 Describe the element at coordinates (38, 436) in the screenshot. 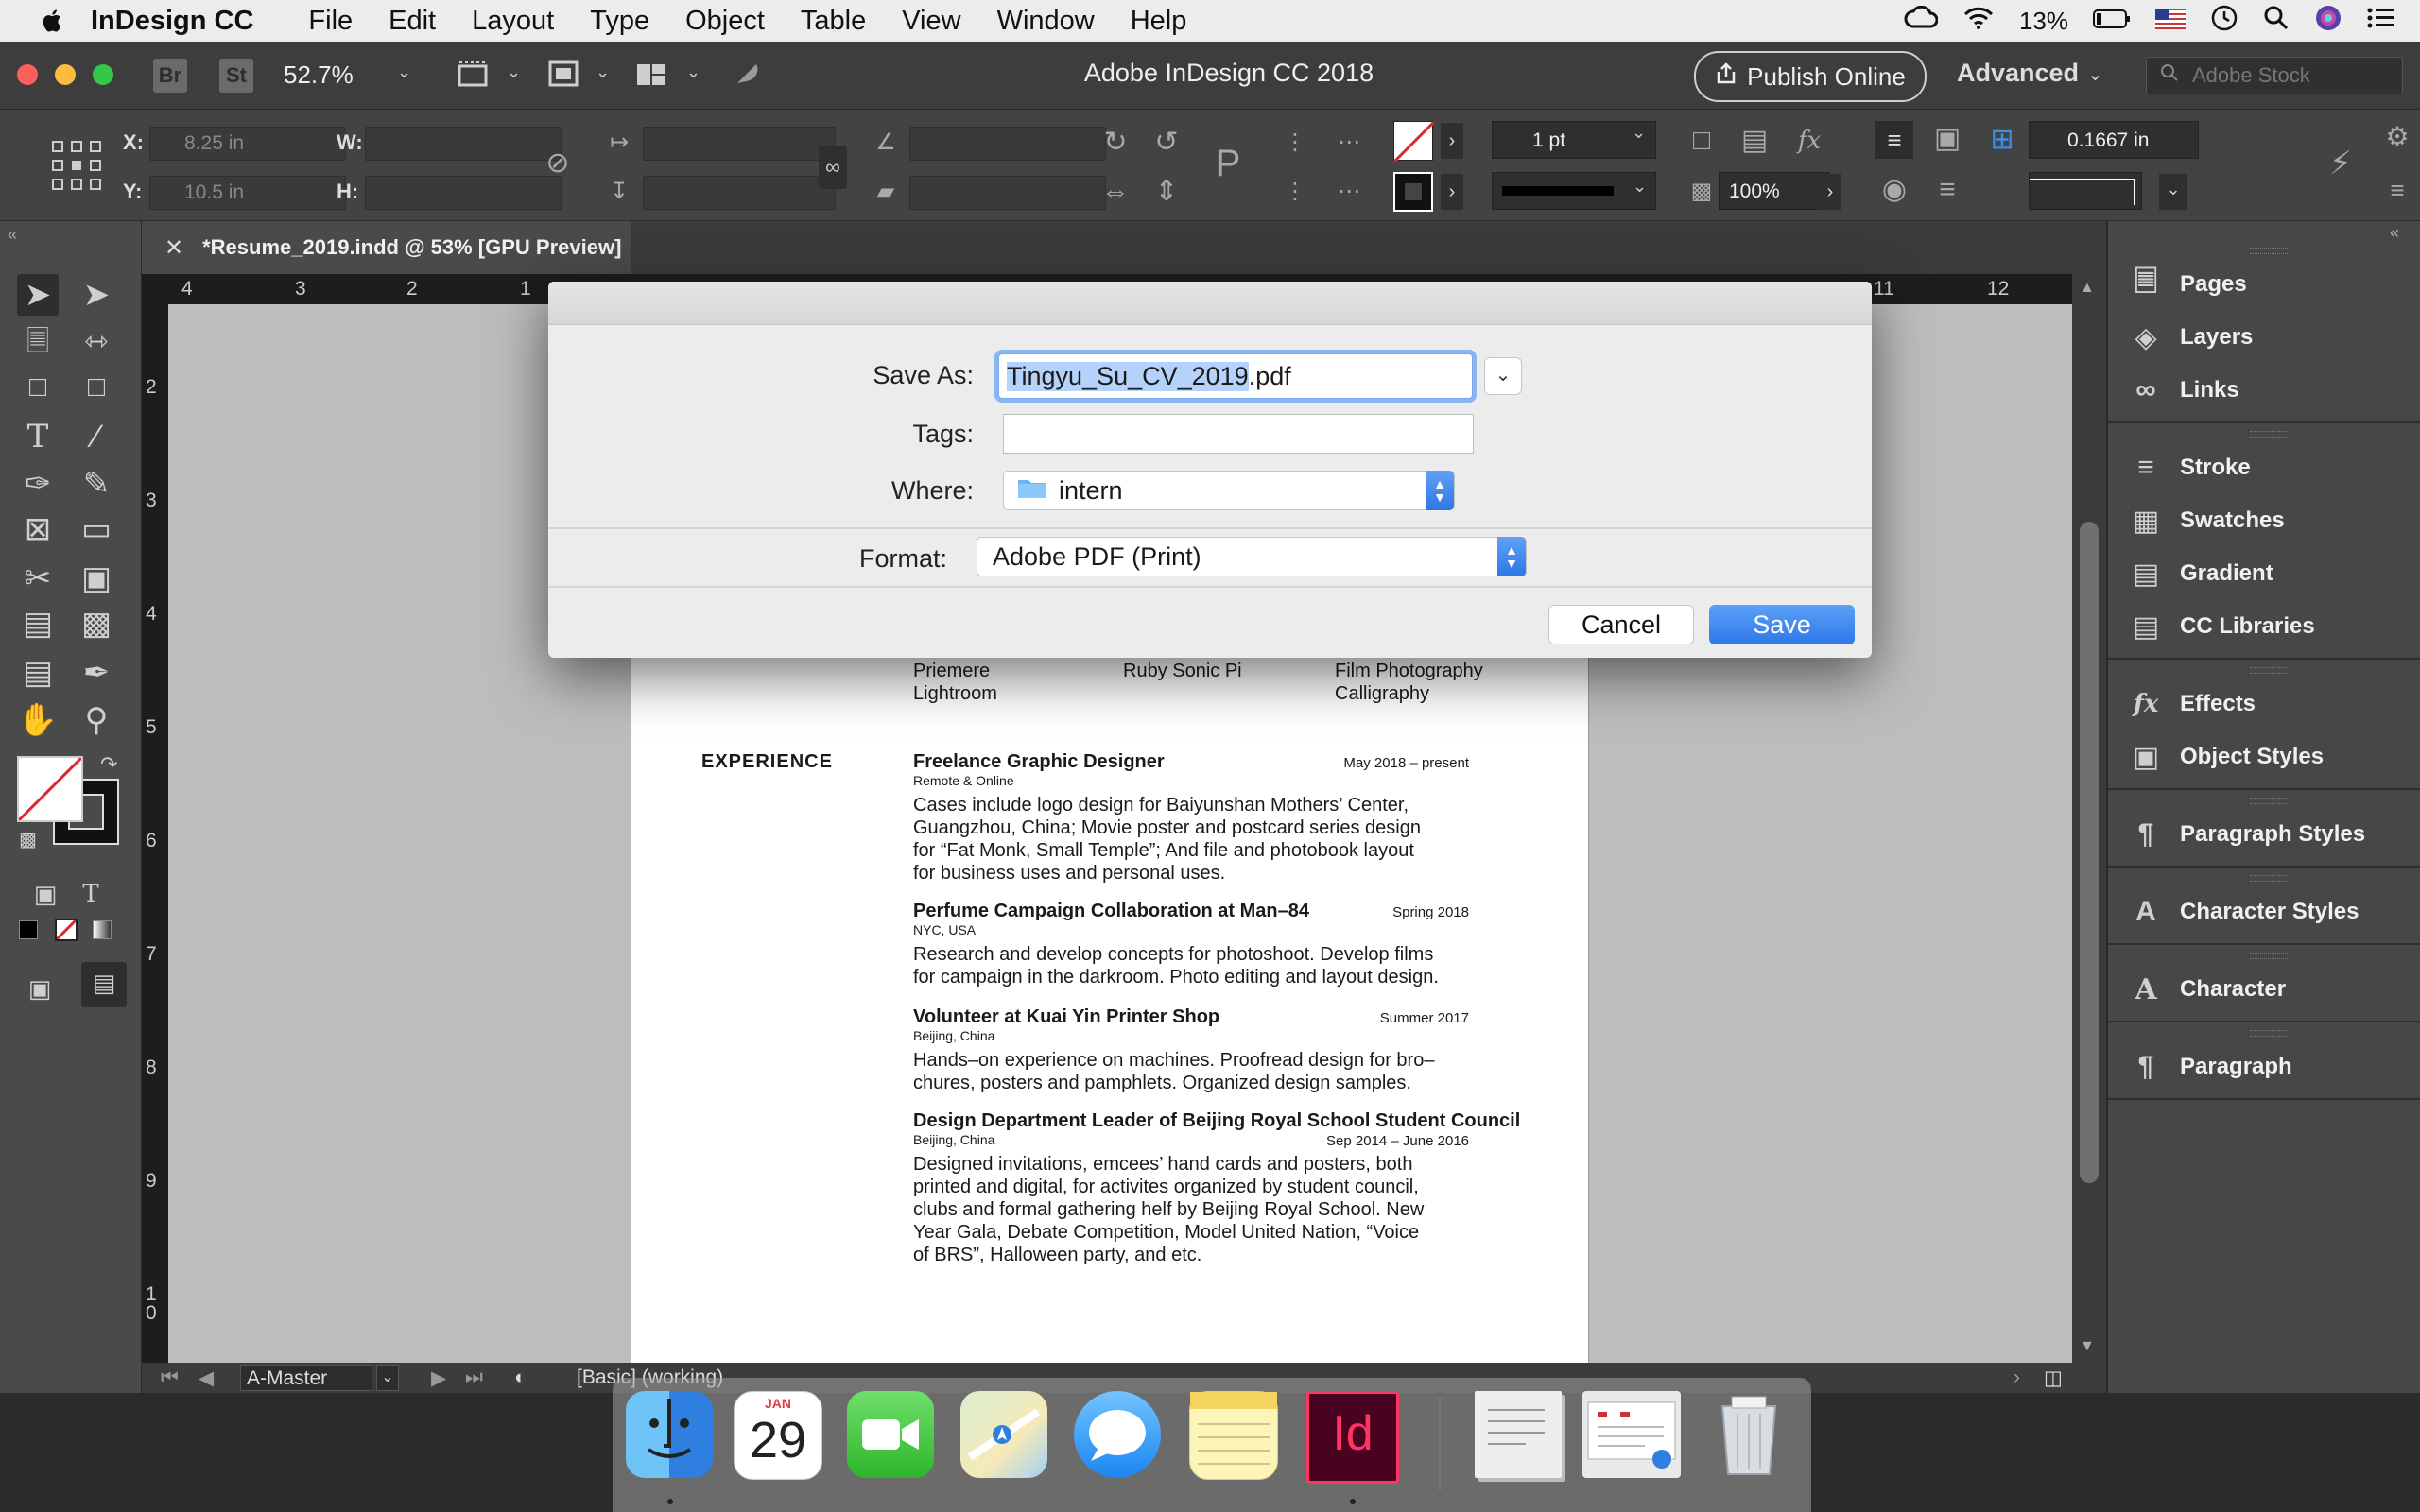

I see `type-tool-icon: T` at that location.